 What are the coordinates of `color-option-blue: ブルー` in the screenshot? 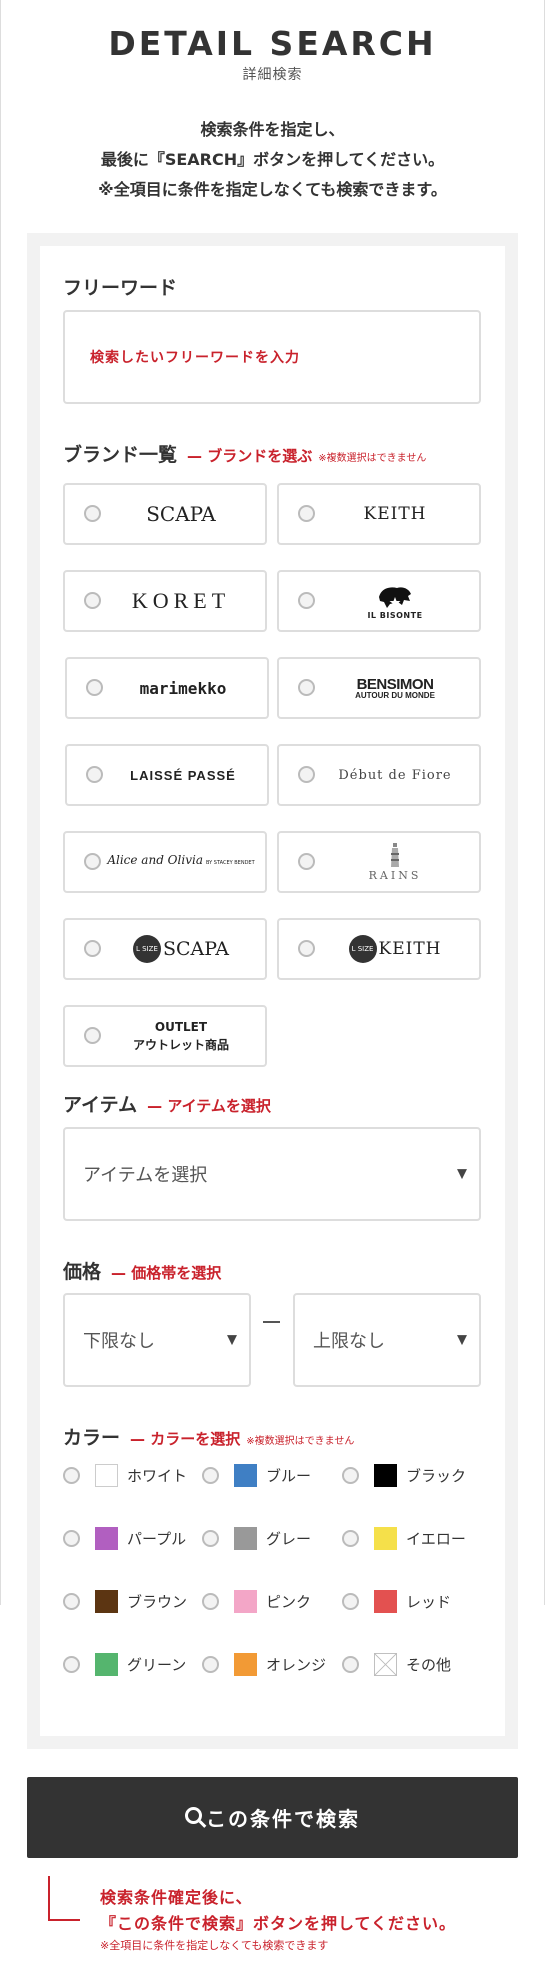 It's located at (256, 1475).